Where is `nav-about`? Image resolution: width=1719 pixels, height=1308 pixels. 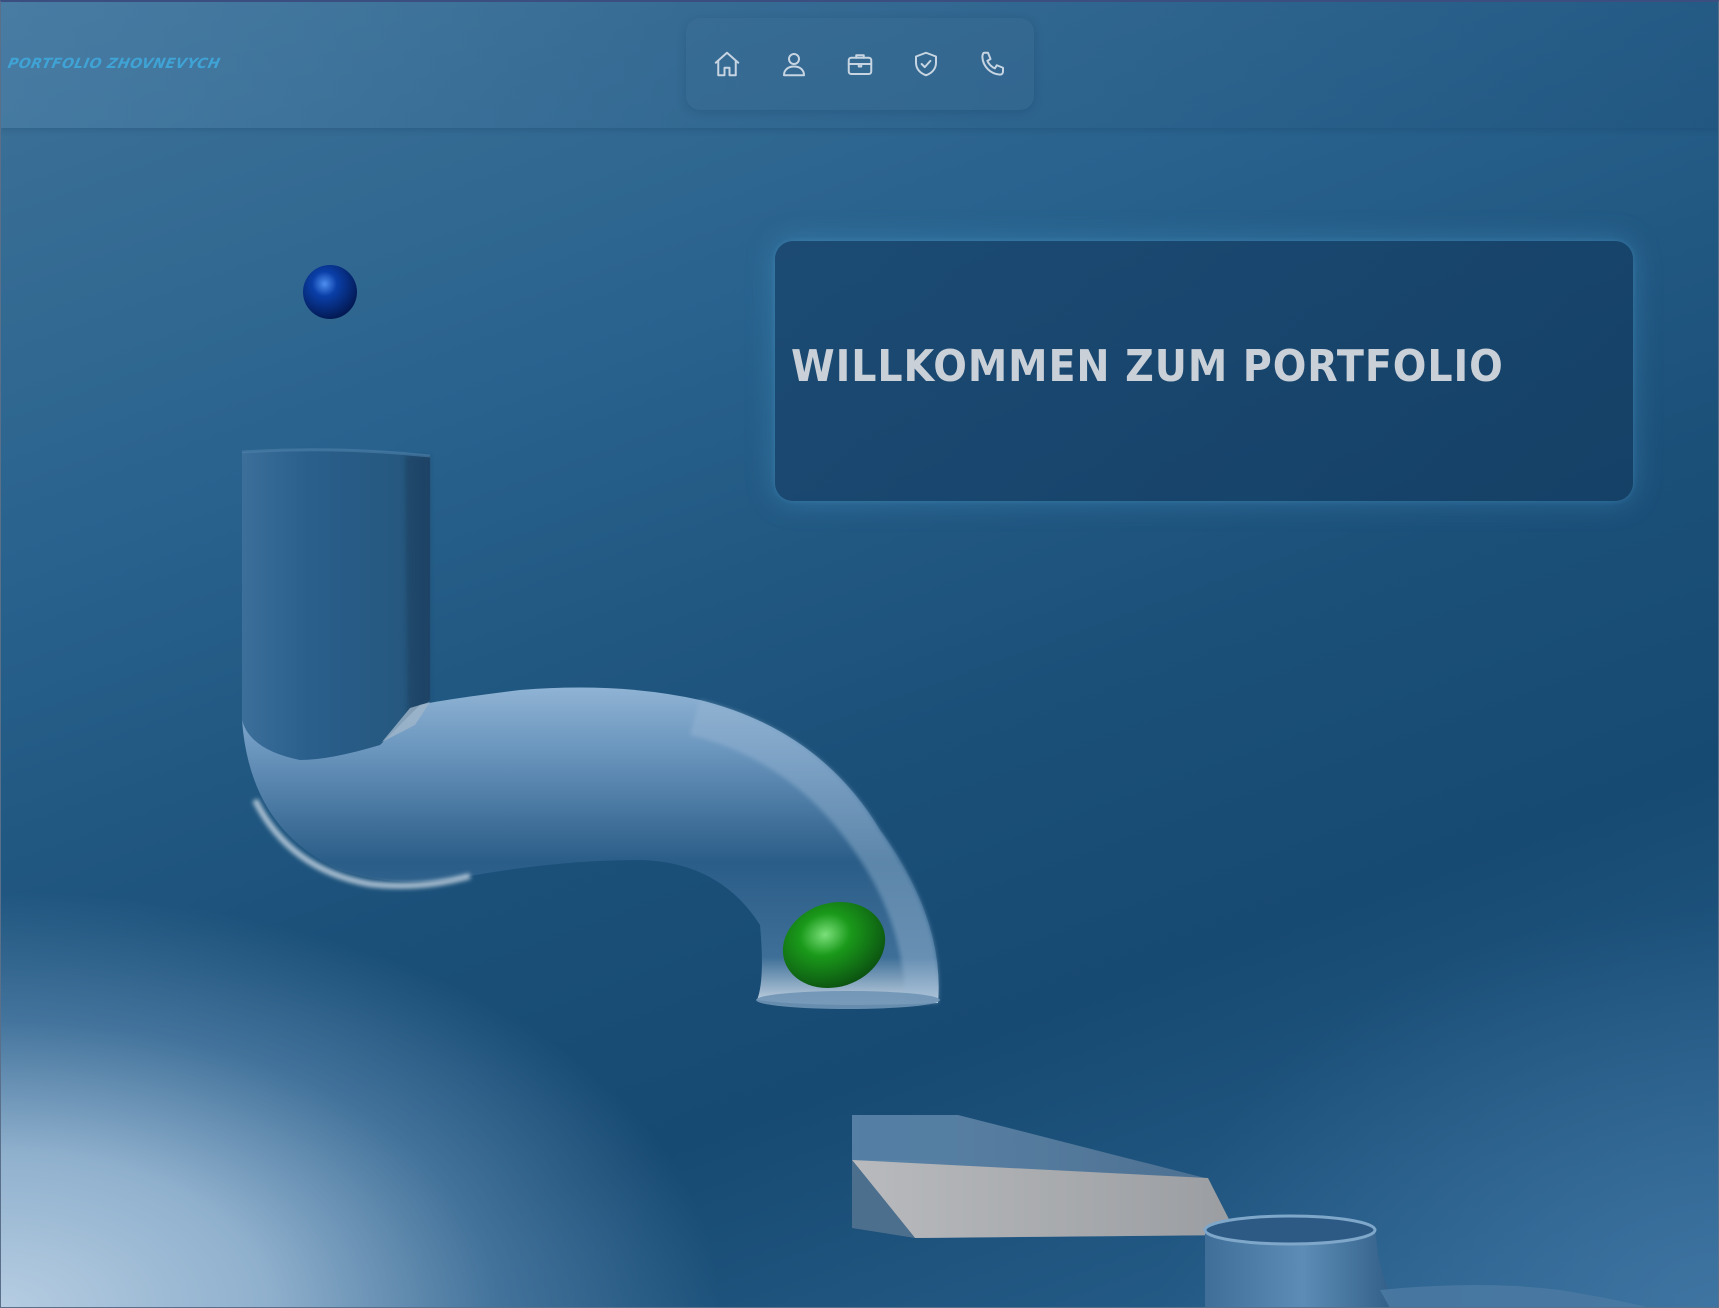 nav-about is located at coordinates (794, 64).